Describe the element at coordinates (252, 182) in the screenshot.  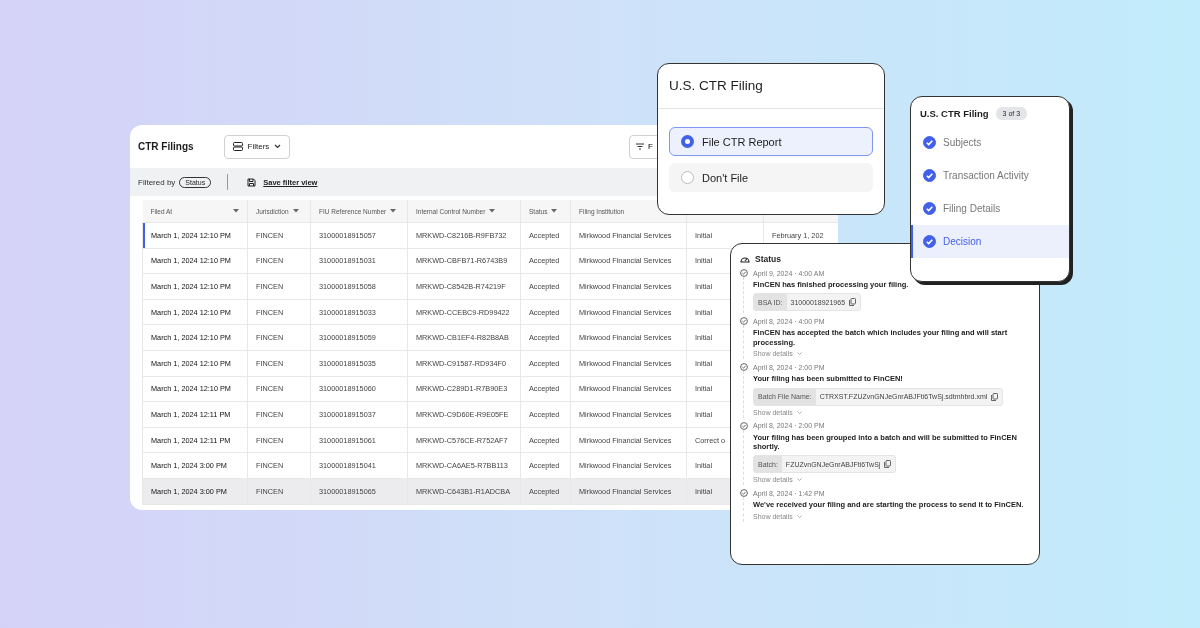
I see `save-icon` at that location.